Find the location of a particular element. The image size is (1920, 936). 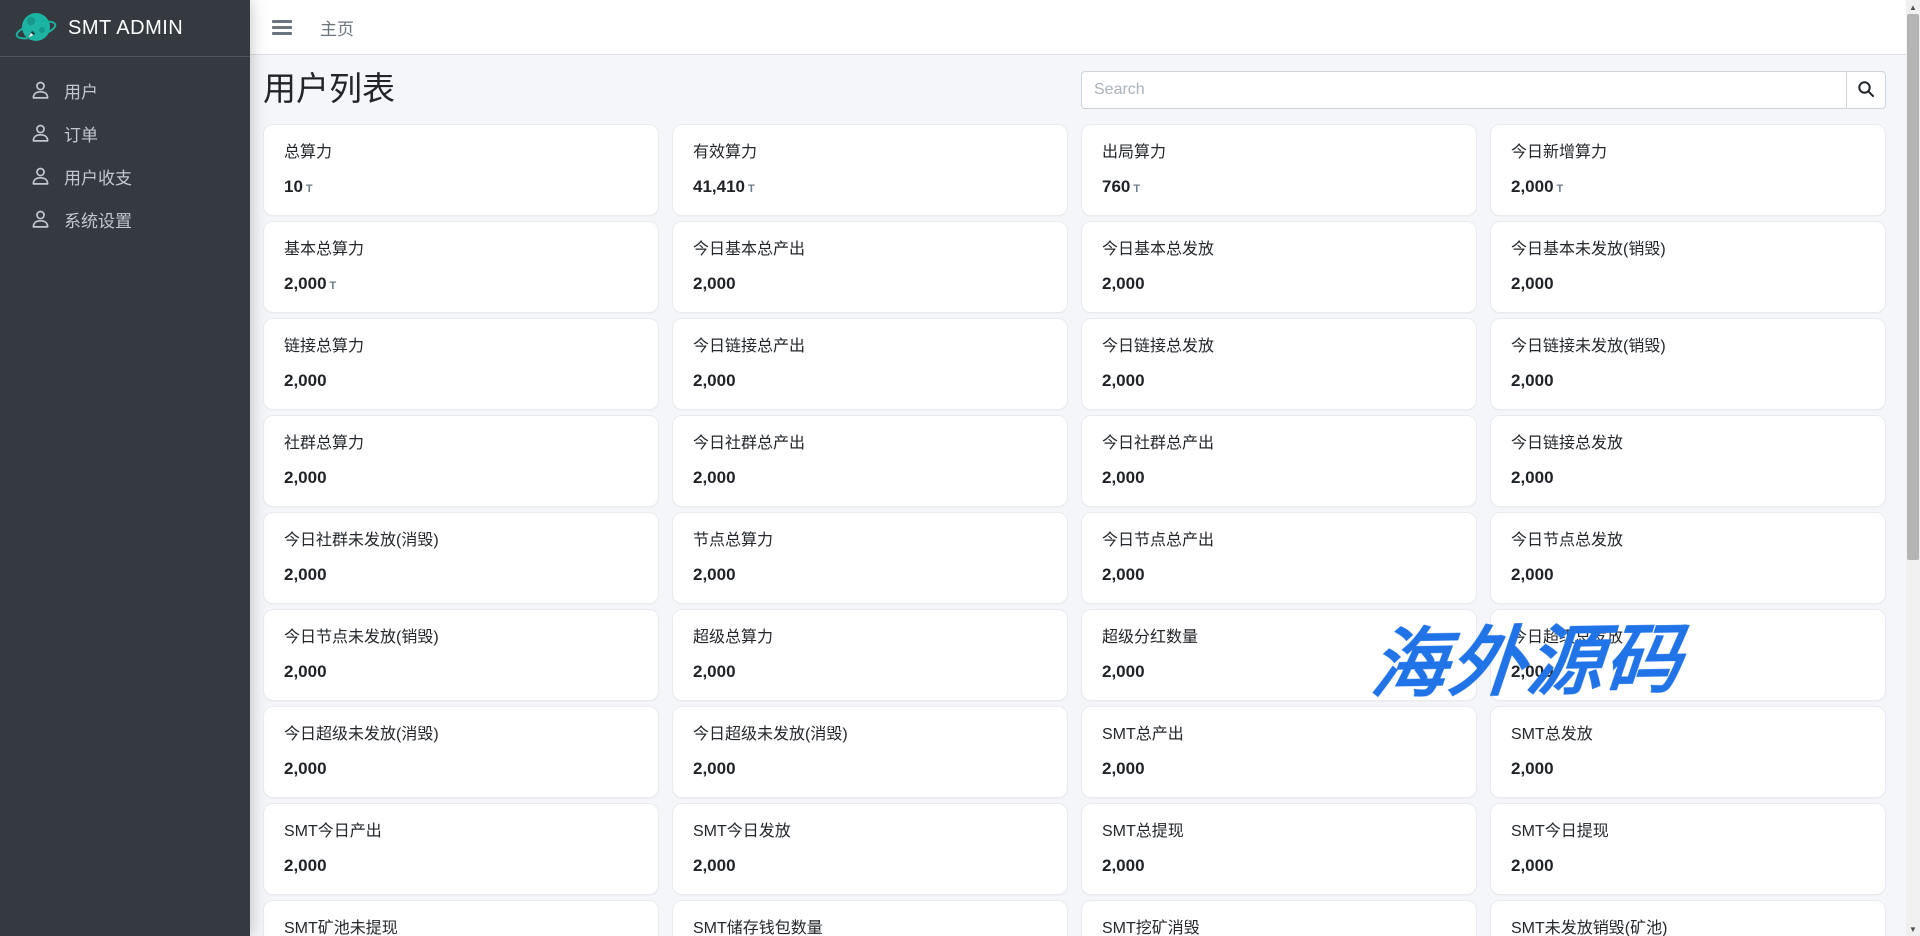

stat-card: SMT今日提现 2,000 is located at coordinates (1688, 849).